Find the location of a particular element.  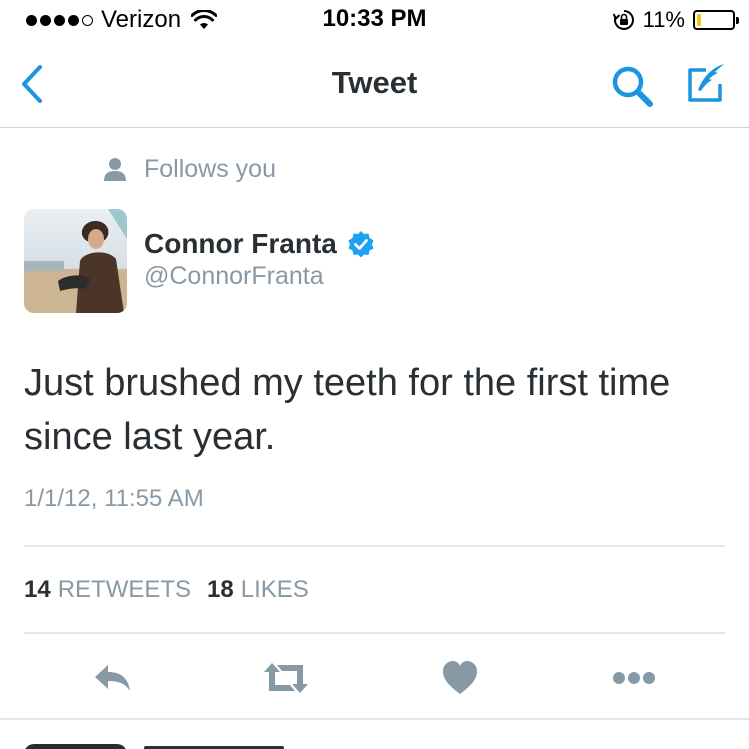

verified-badge-icon is located at coordinates (361, 244).